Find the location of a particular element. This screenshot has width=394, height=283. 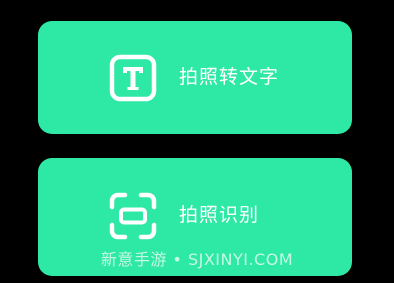

watermark-text: 新意手游 • SJXINYI.COM is located at coordinates (197, 259).